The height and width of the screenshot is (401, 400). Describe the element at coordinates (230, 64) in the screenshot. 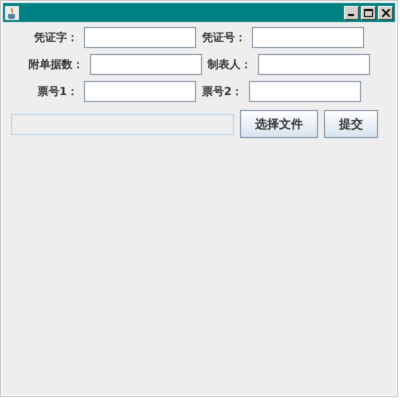

I see `field-label: 制表人：` at that location.